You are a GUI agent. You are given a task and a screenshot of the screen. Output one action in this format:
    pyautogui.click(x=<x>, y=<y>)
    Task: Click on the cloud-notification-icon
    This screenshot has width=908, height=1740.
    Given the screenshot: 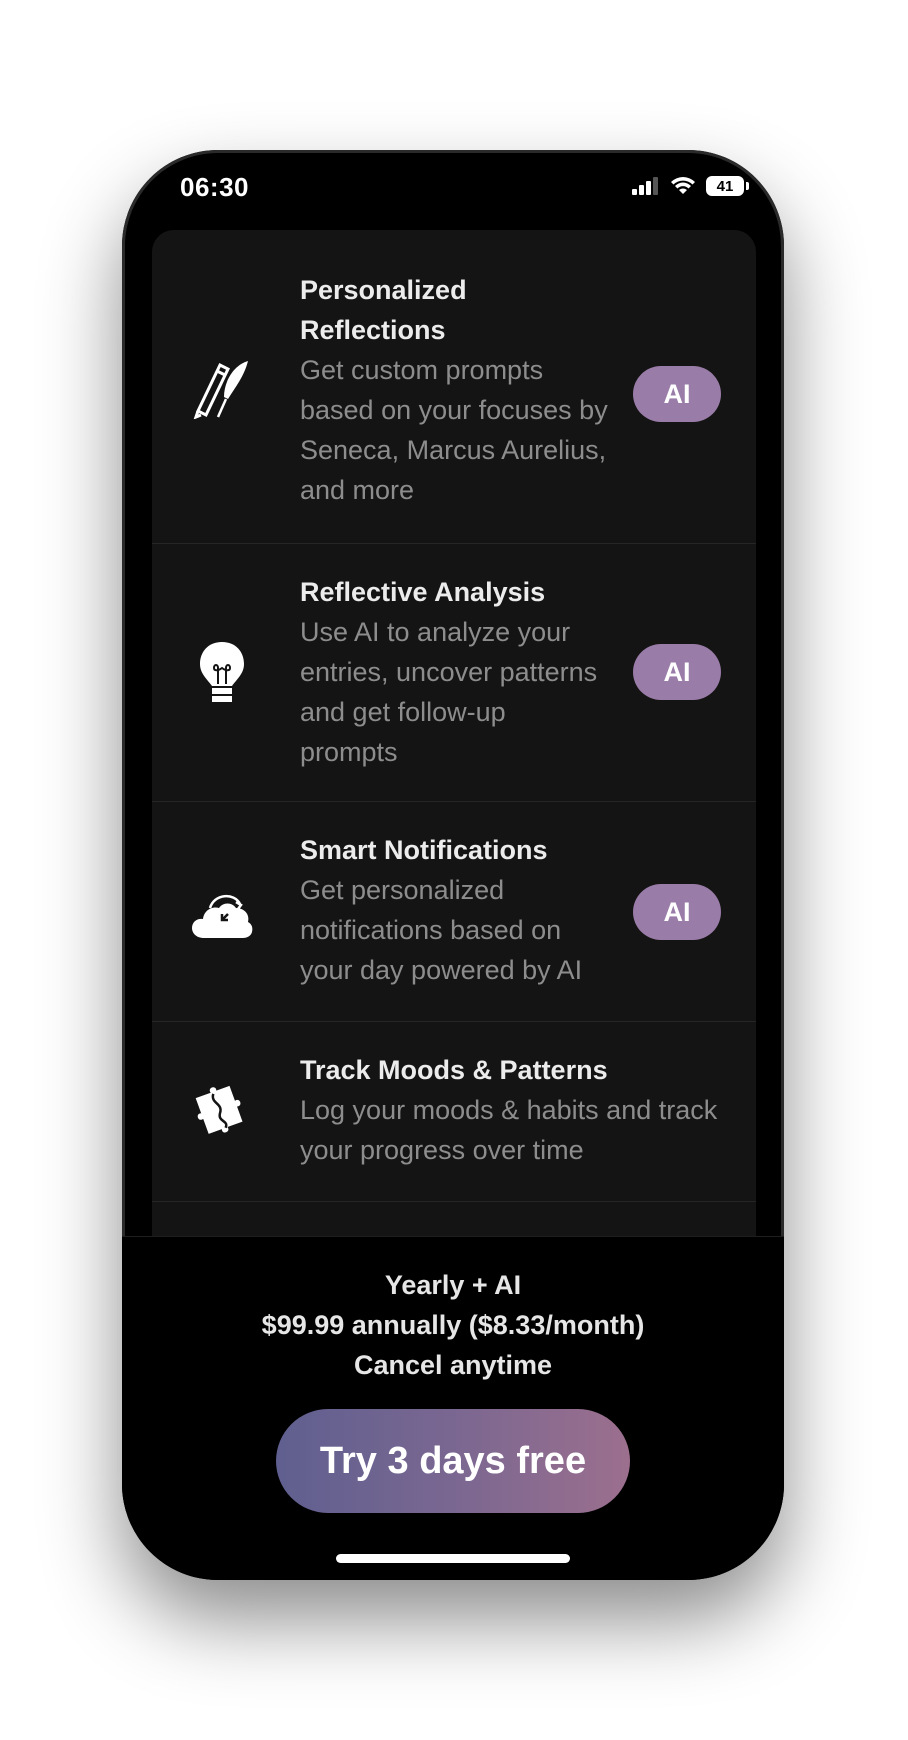 What is the action you would take?
    pyautogui.click(x=222, y=916)
    